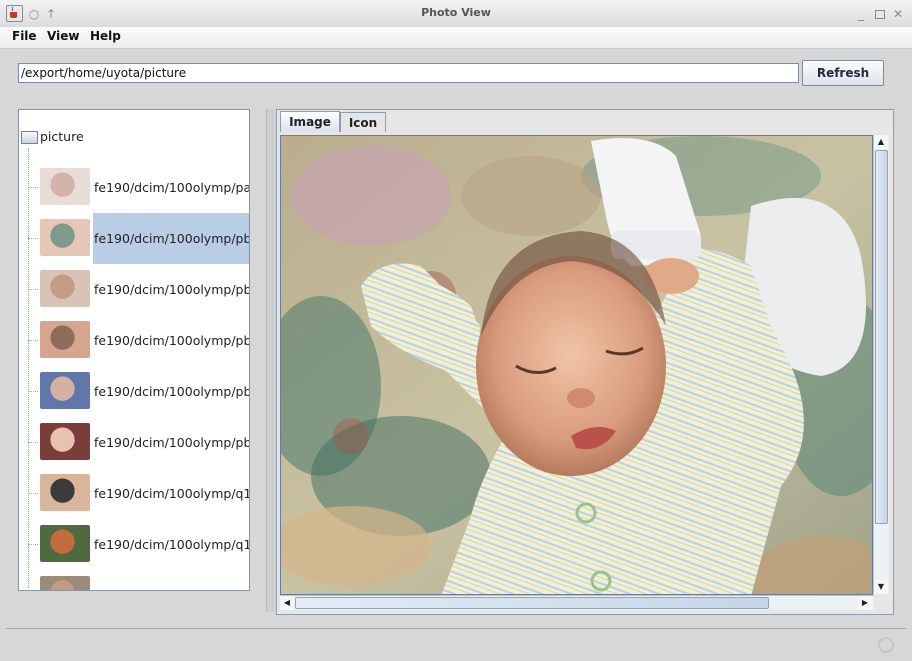 The image size is (912, 661). Describe the element at coordinates (861, 14) in the screenshot. I see `minimize-icon: _` at that location.